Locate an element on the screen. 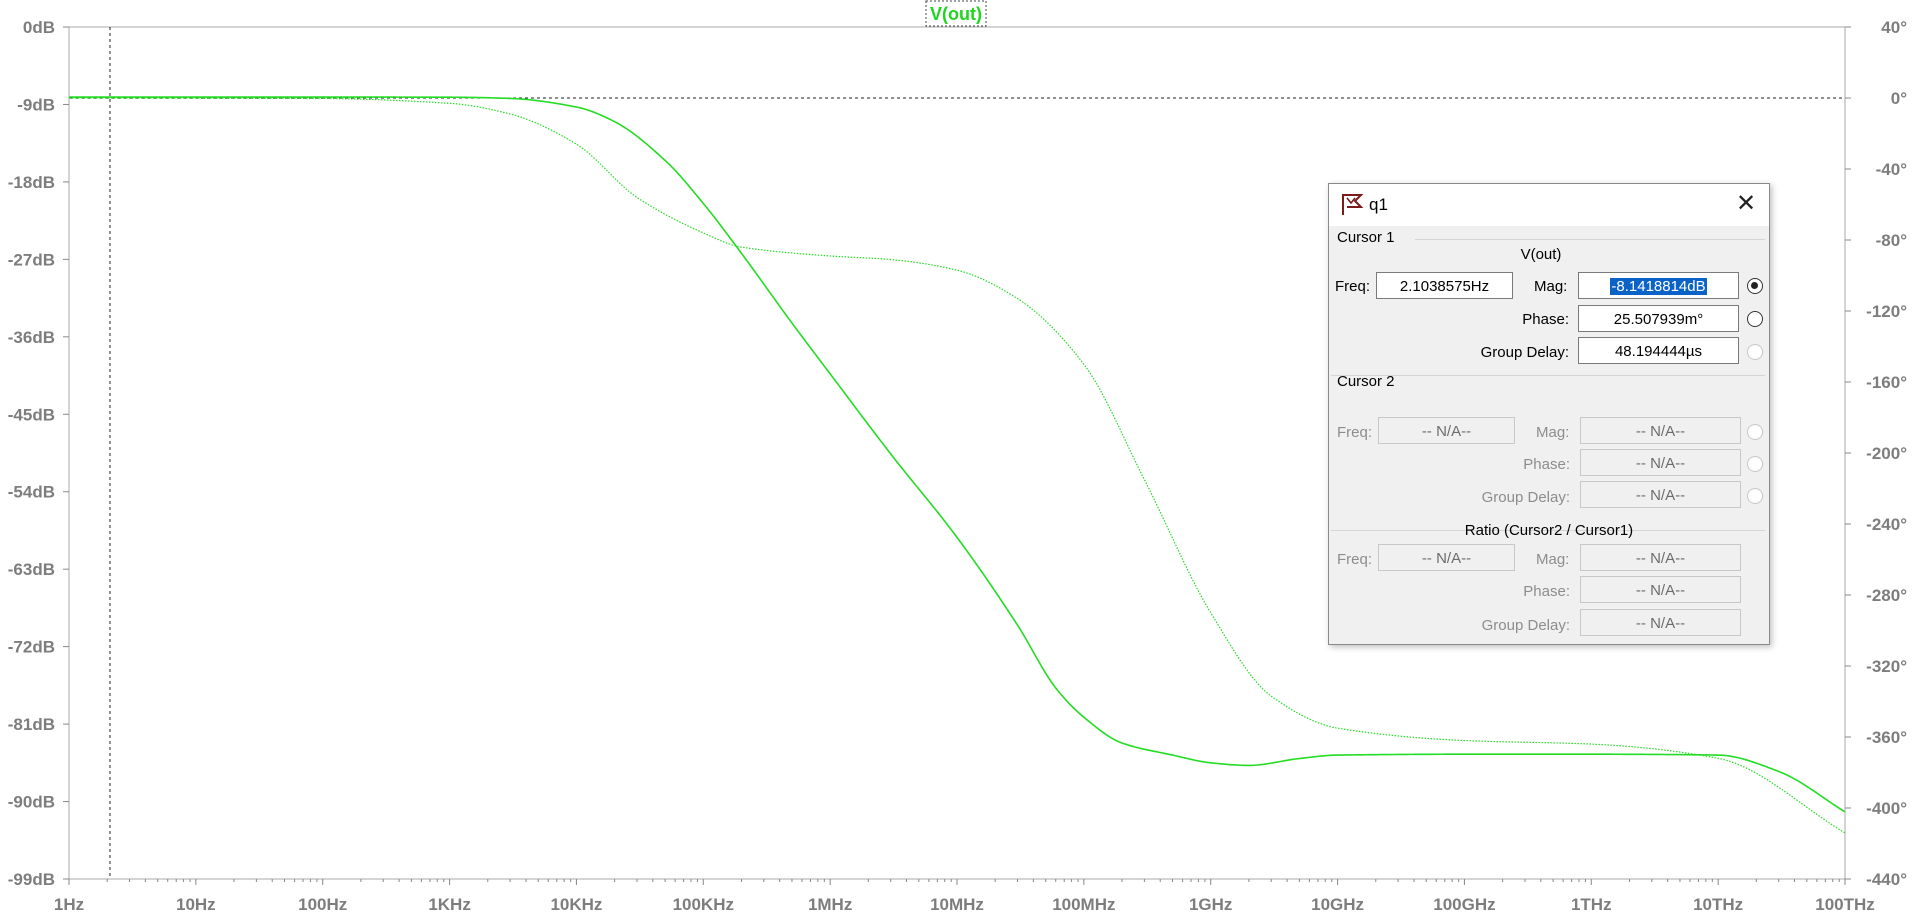  cursor2-group-delay-radio is located at coordinates (1755, 496).